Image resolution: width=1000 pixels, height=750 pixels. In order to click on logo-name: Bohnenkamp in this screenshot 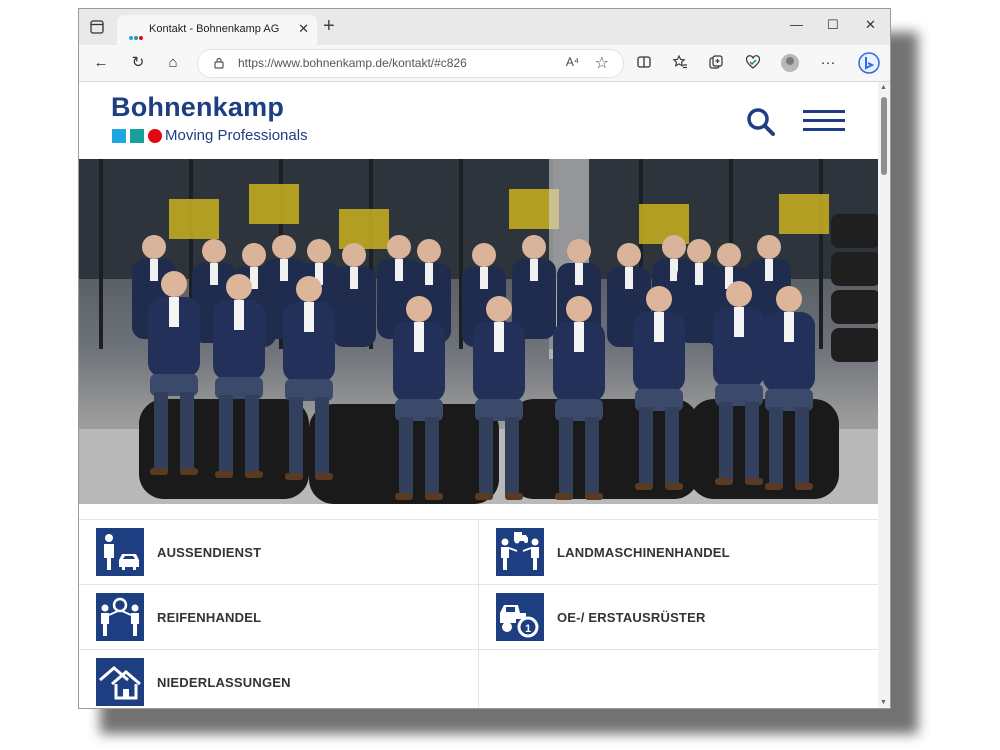, I will do `click(197, 107)`.